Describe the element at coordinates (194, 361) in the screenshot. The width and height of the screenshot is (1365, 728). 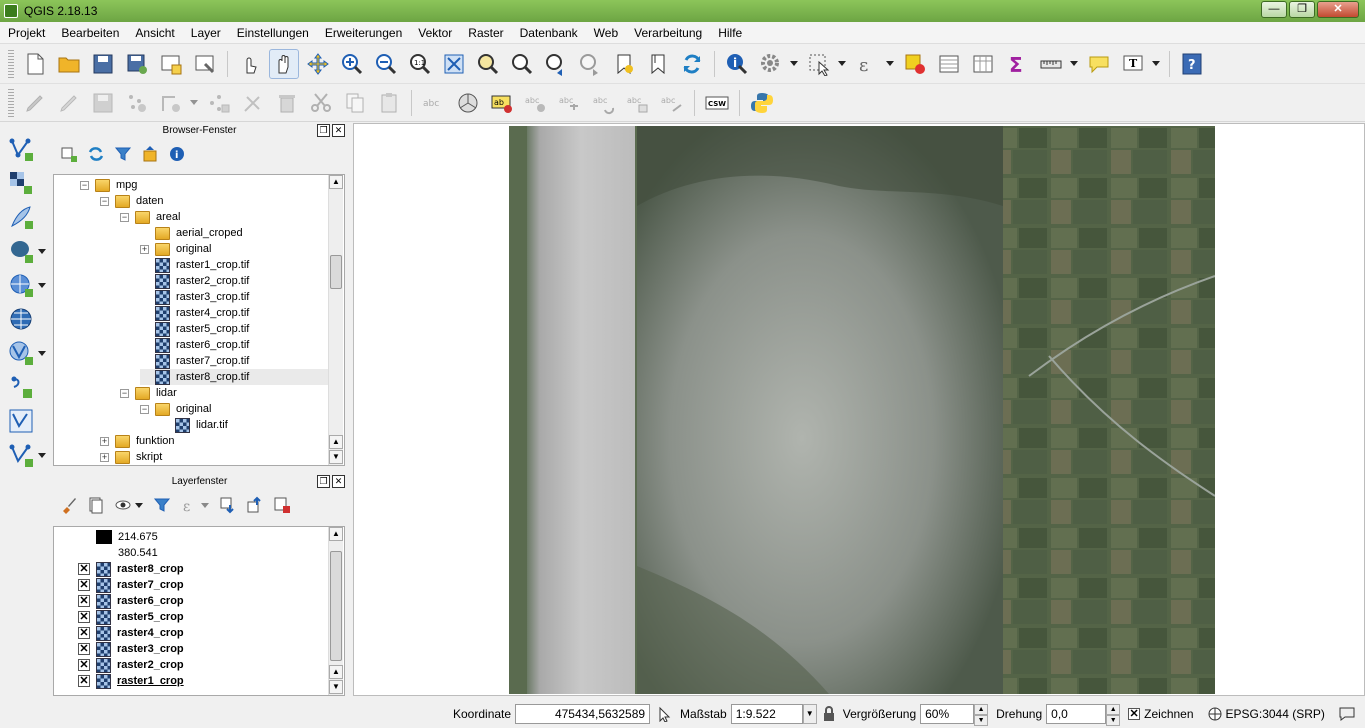
I see `raster-file-item: raster7_crop.tif` at that location.